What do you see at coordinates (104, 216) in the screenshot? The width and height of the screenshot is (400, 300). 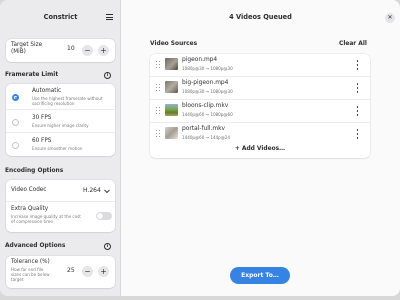 I see `extra-quality-toggle` at bounding box center [104, 216].